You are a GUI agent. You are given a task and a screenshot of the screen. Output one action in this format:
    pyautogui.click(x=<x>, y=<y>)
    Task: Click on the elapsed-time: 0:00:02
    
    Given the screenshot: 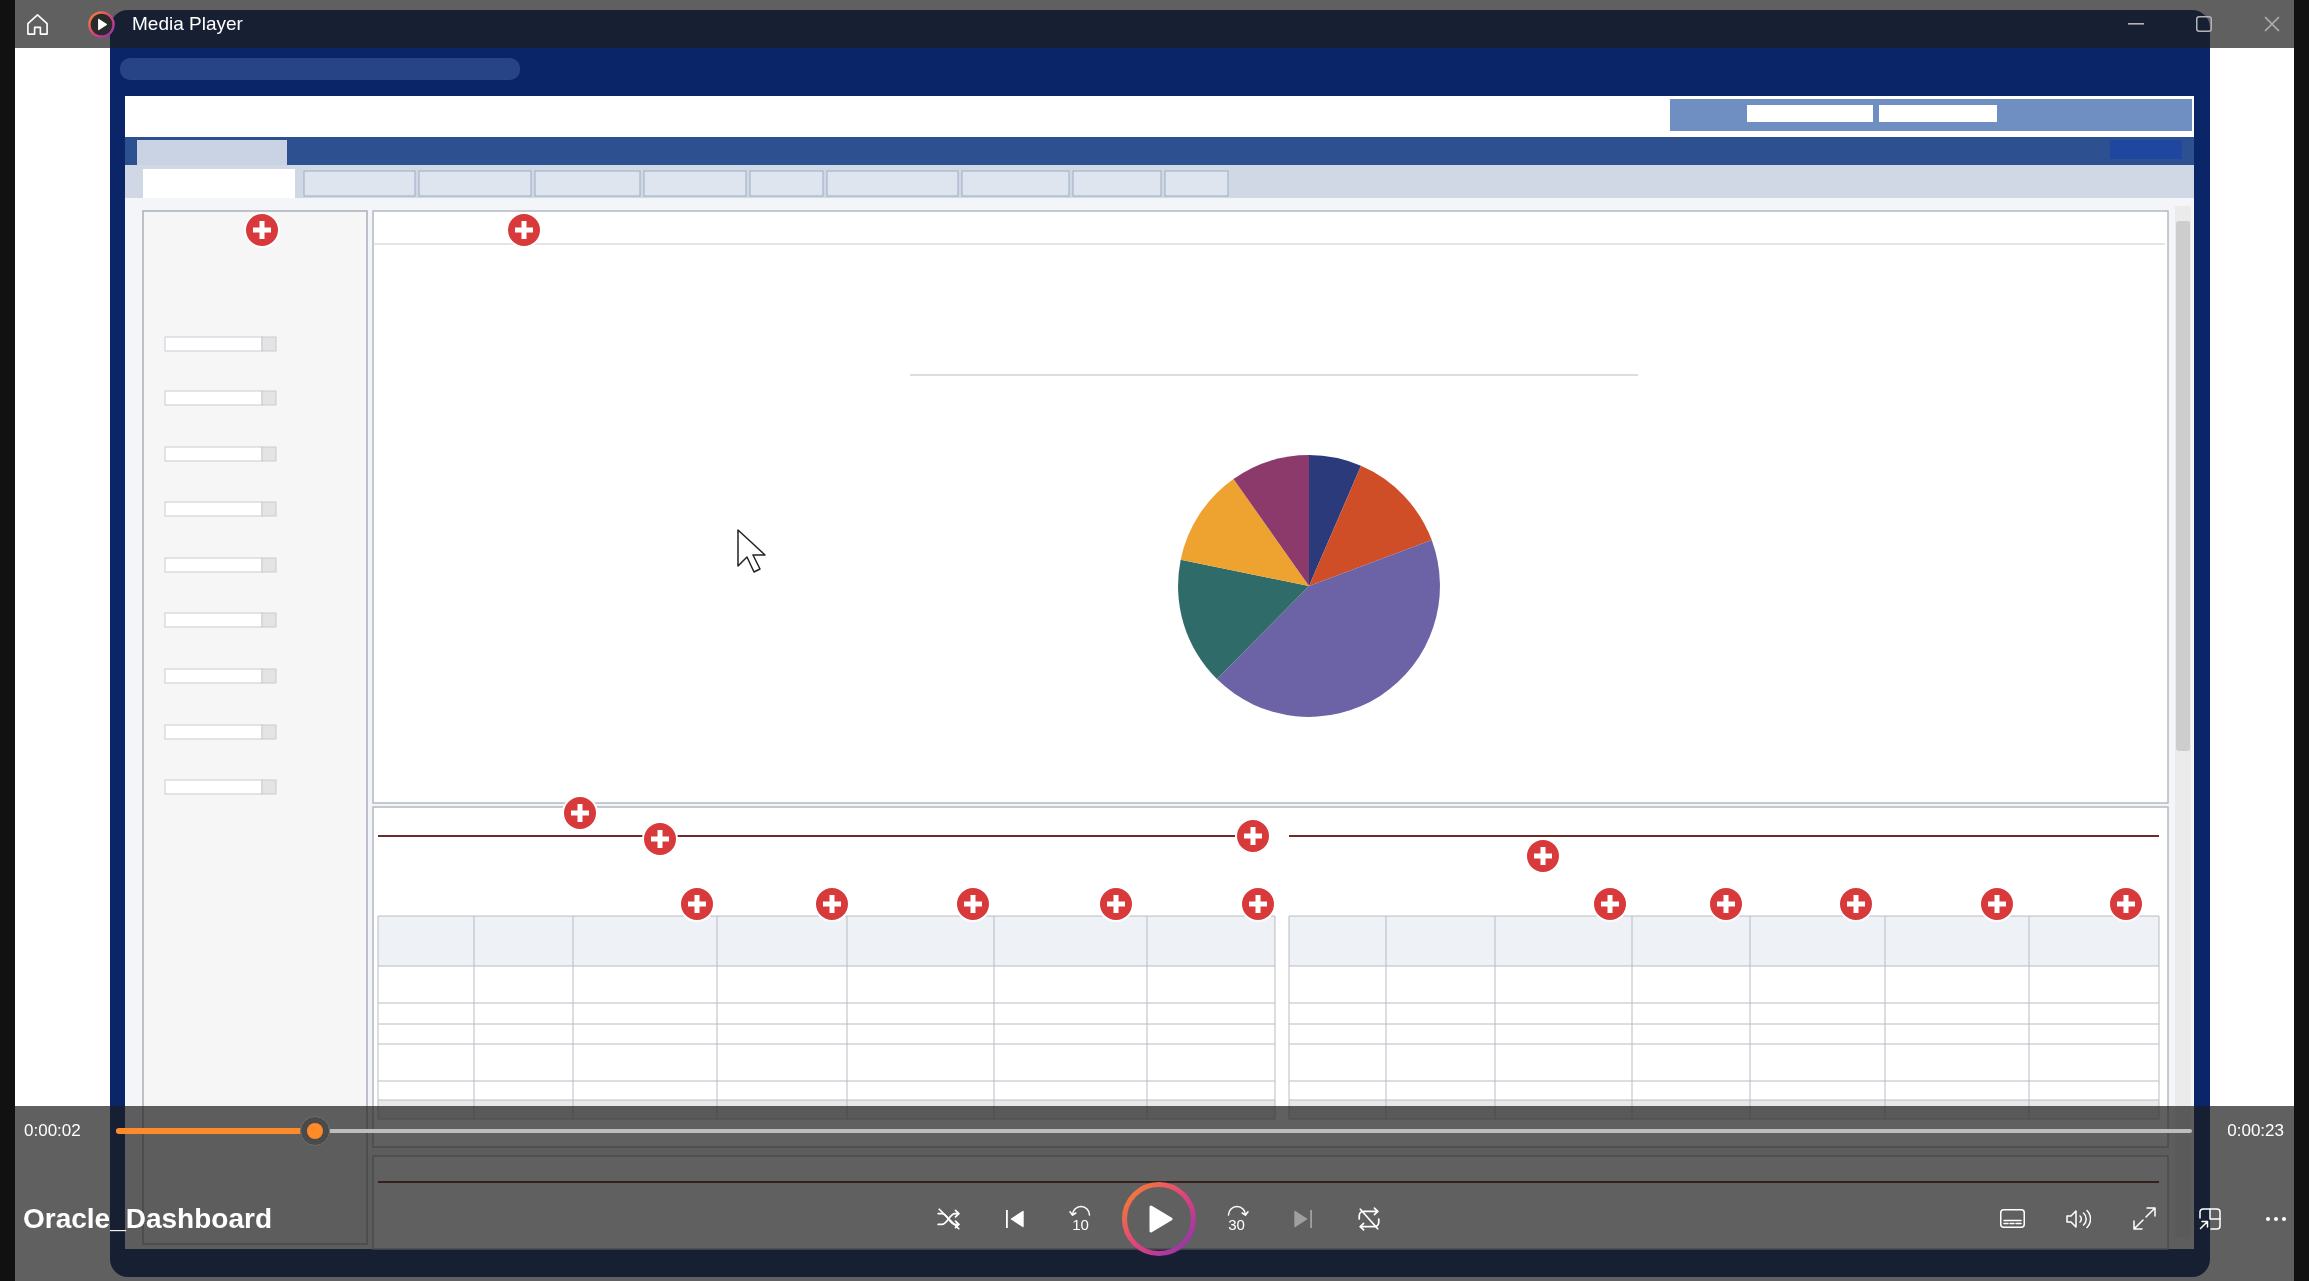 What is the action you would take?
    pyautogui.click(x=52, y=1131)
    